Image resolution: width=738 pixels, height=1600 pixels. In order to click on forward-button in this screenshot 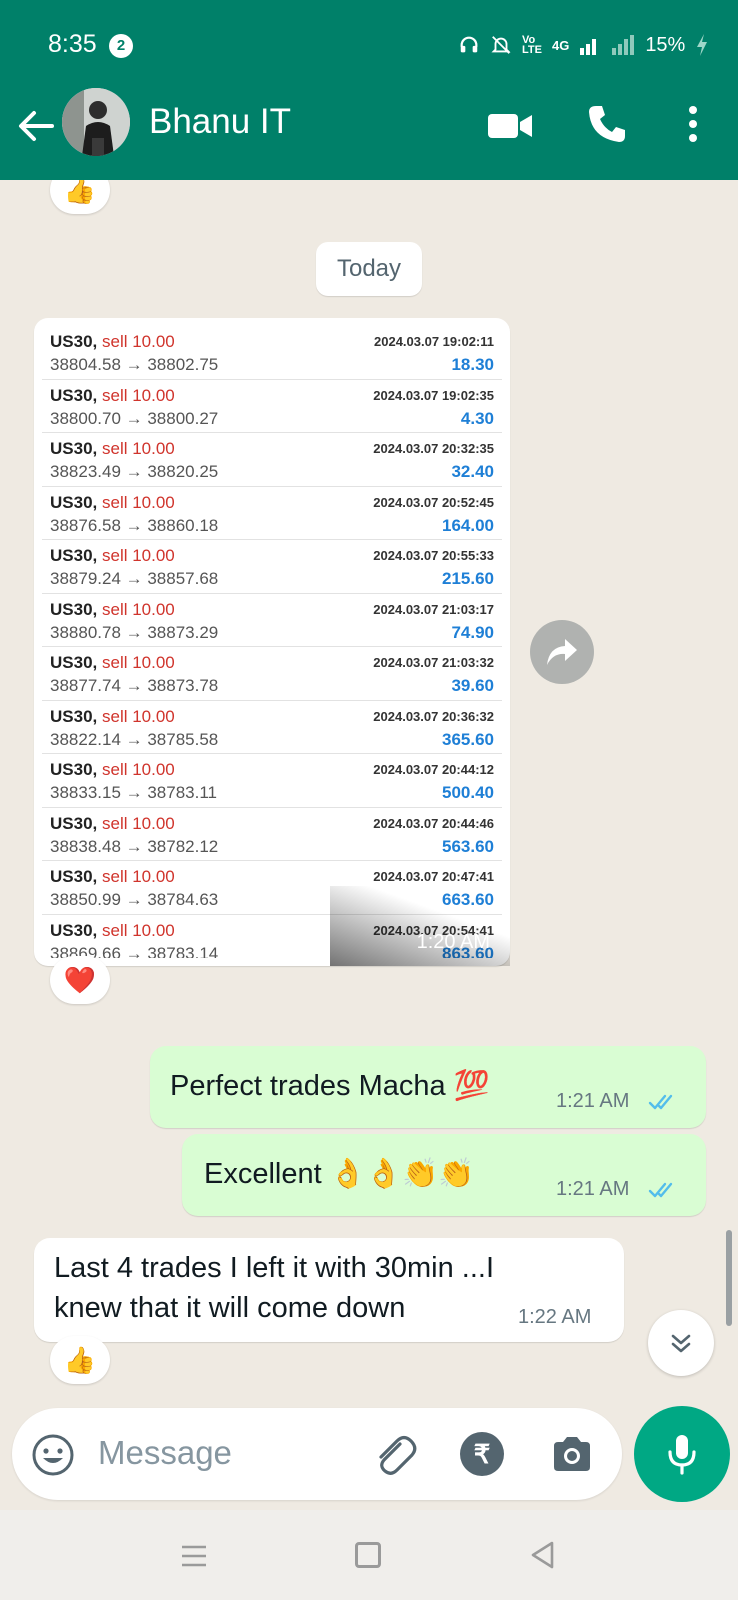, I will do `click(562, 652)`.